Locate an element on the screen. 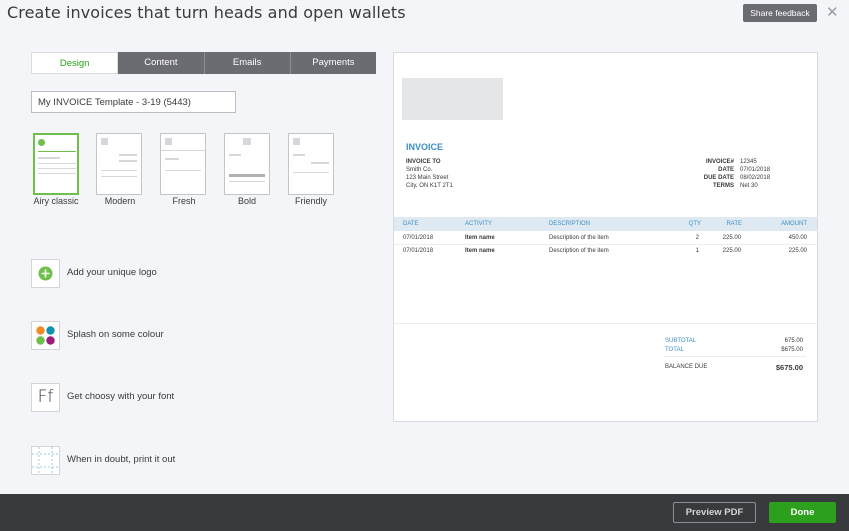 The width and height of the screenshot is (849, 531). style-label: Friendly is located at coordinates (310, 201).